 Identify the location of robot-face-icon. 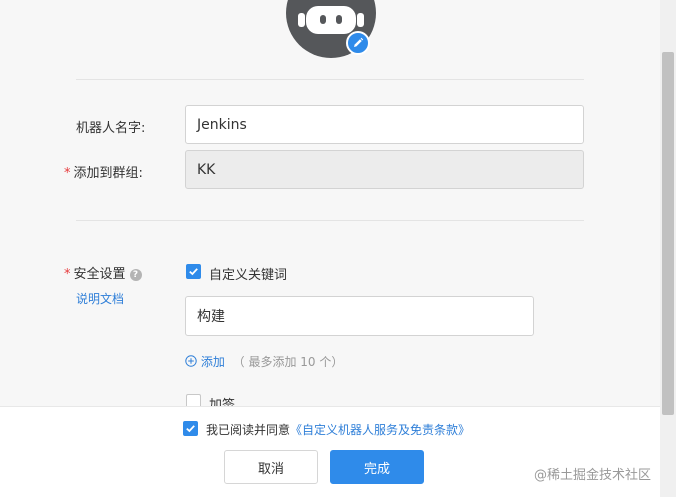
(331, 20).